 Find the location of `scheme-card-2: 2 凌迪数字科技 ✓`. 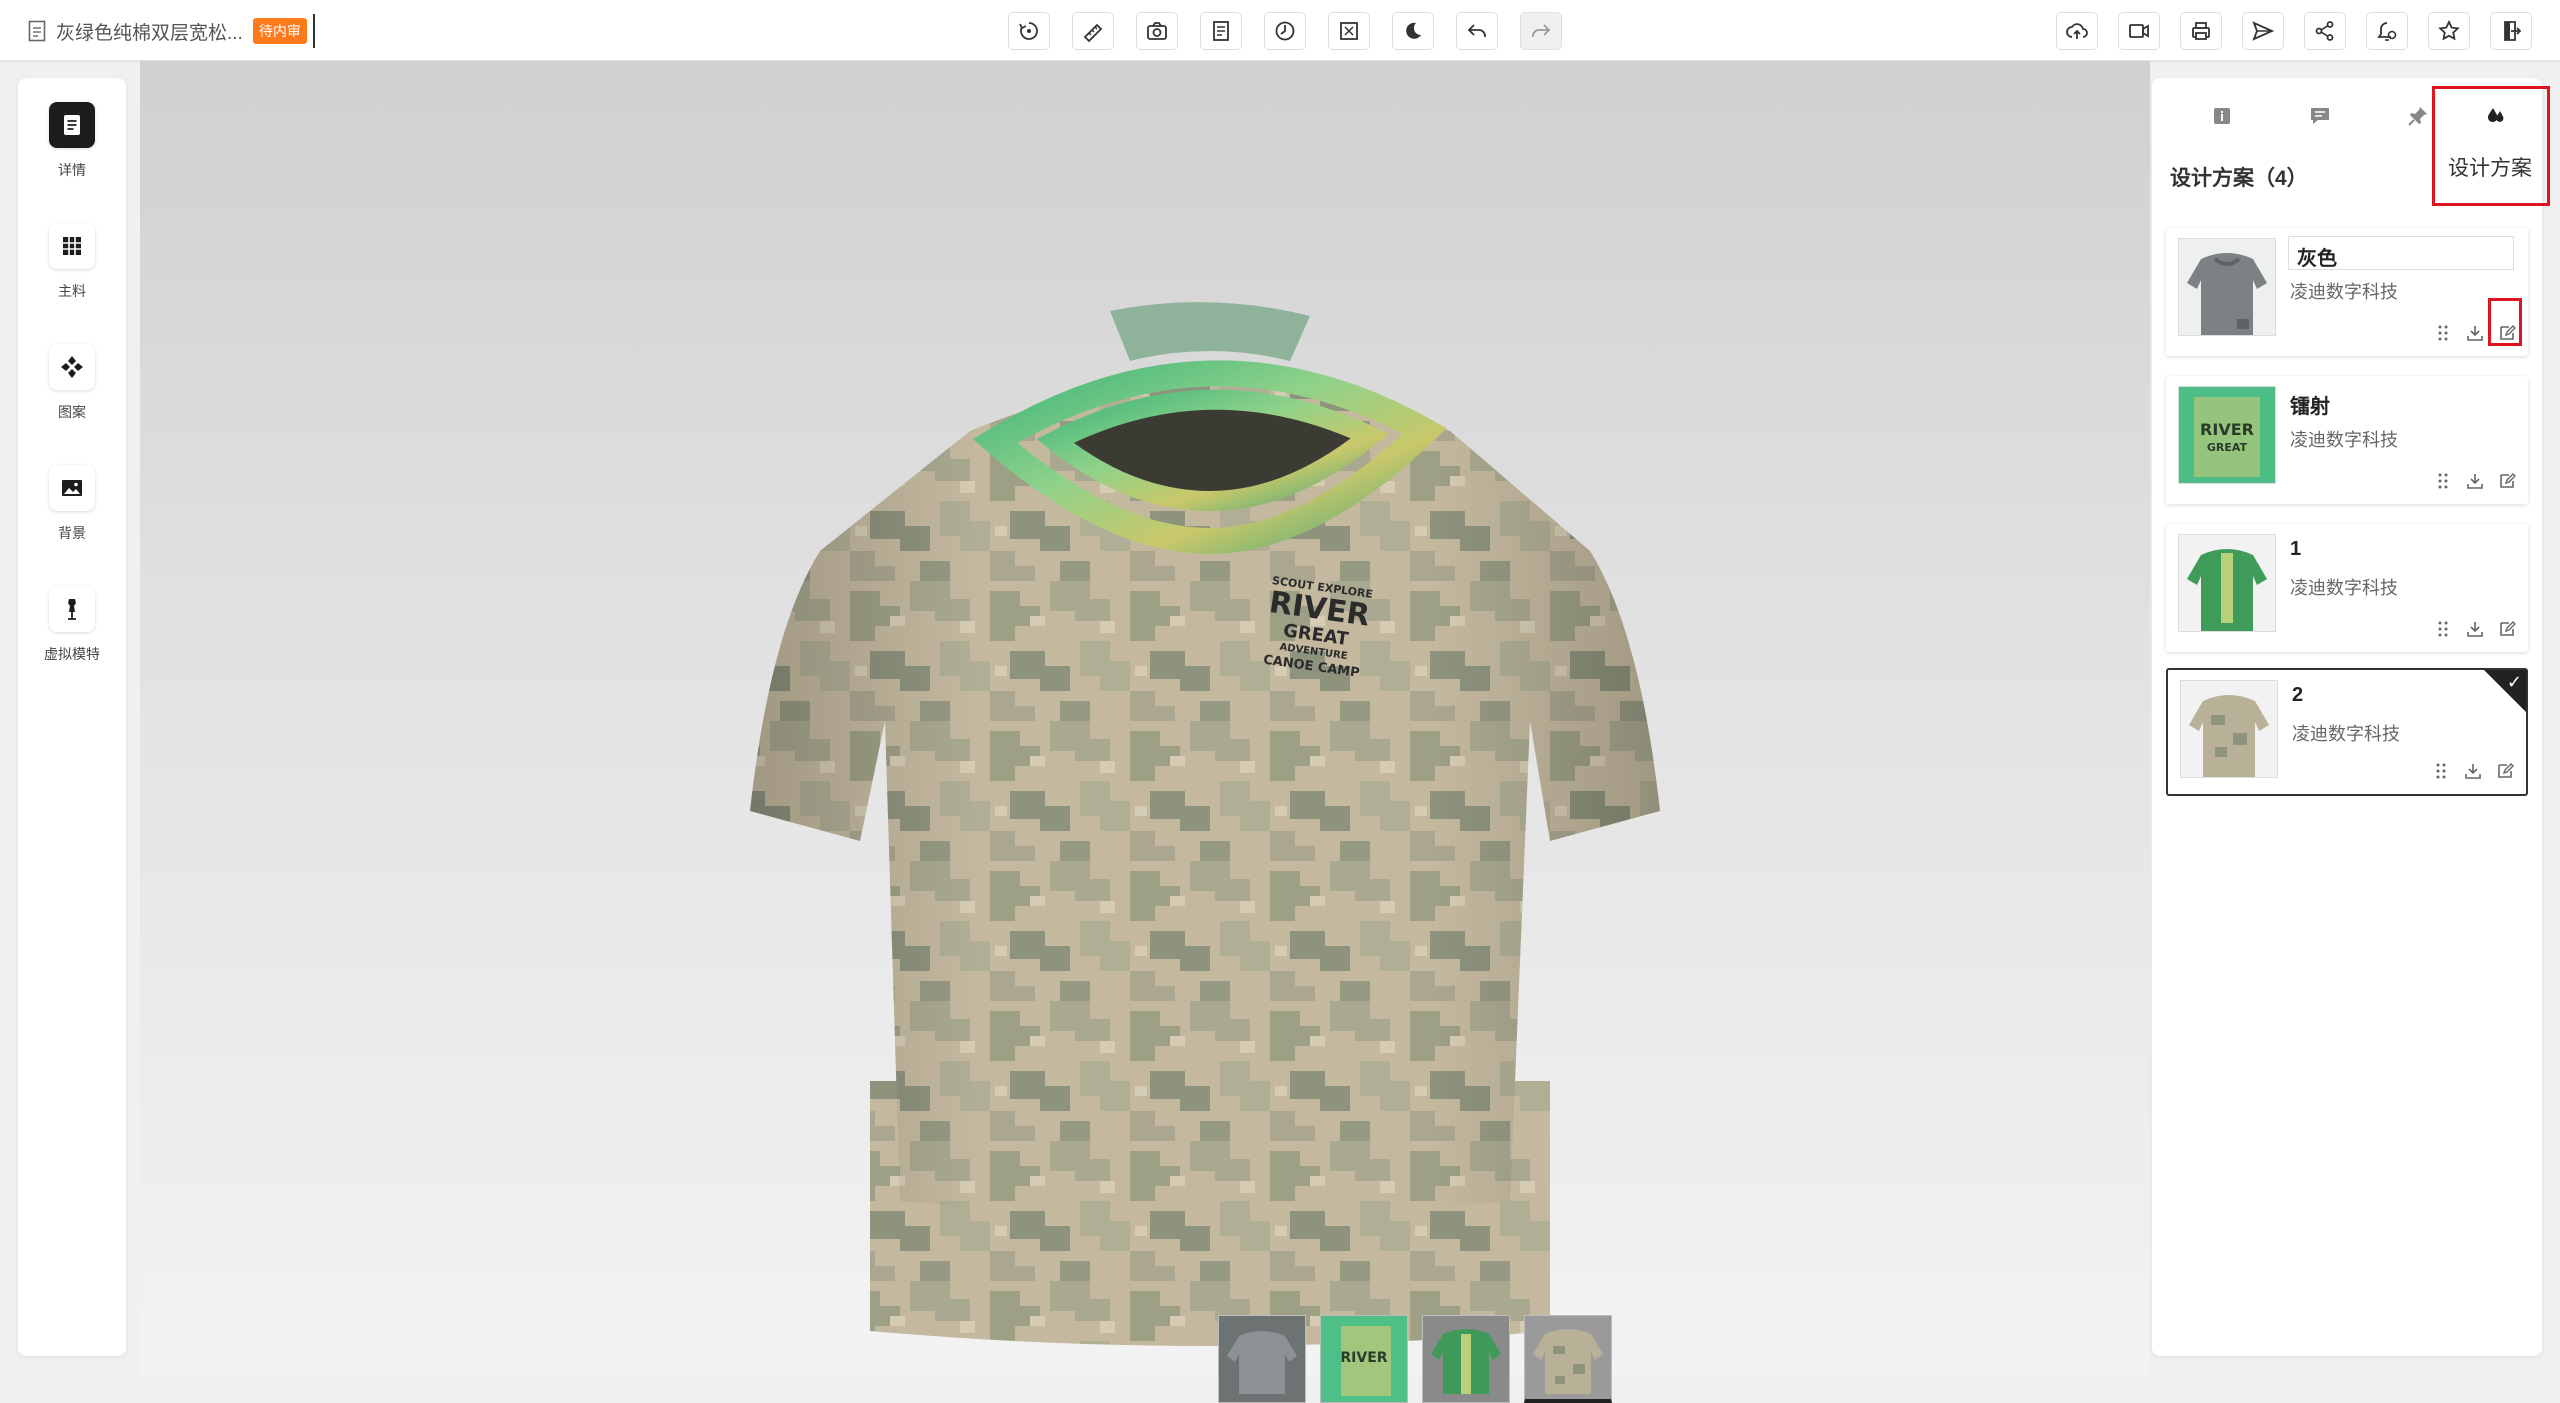

scheme-card-2: 2 凌迪数字科技 ✓ is located at coordinates (2347, 732).